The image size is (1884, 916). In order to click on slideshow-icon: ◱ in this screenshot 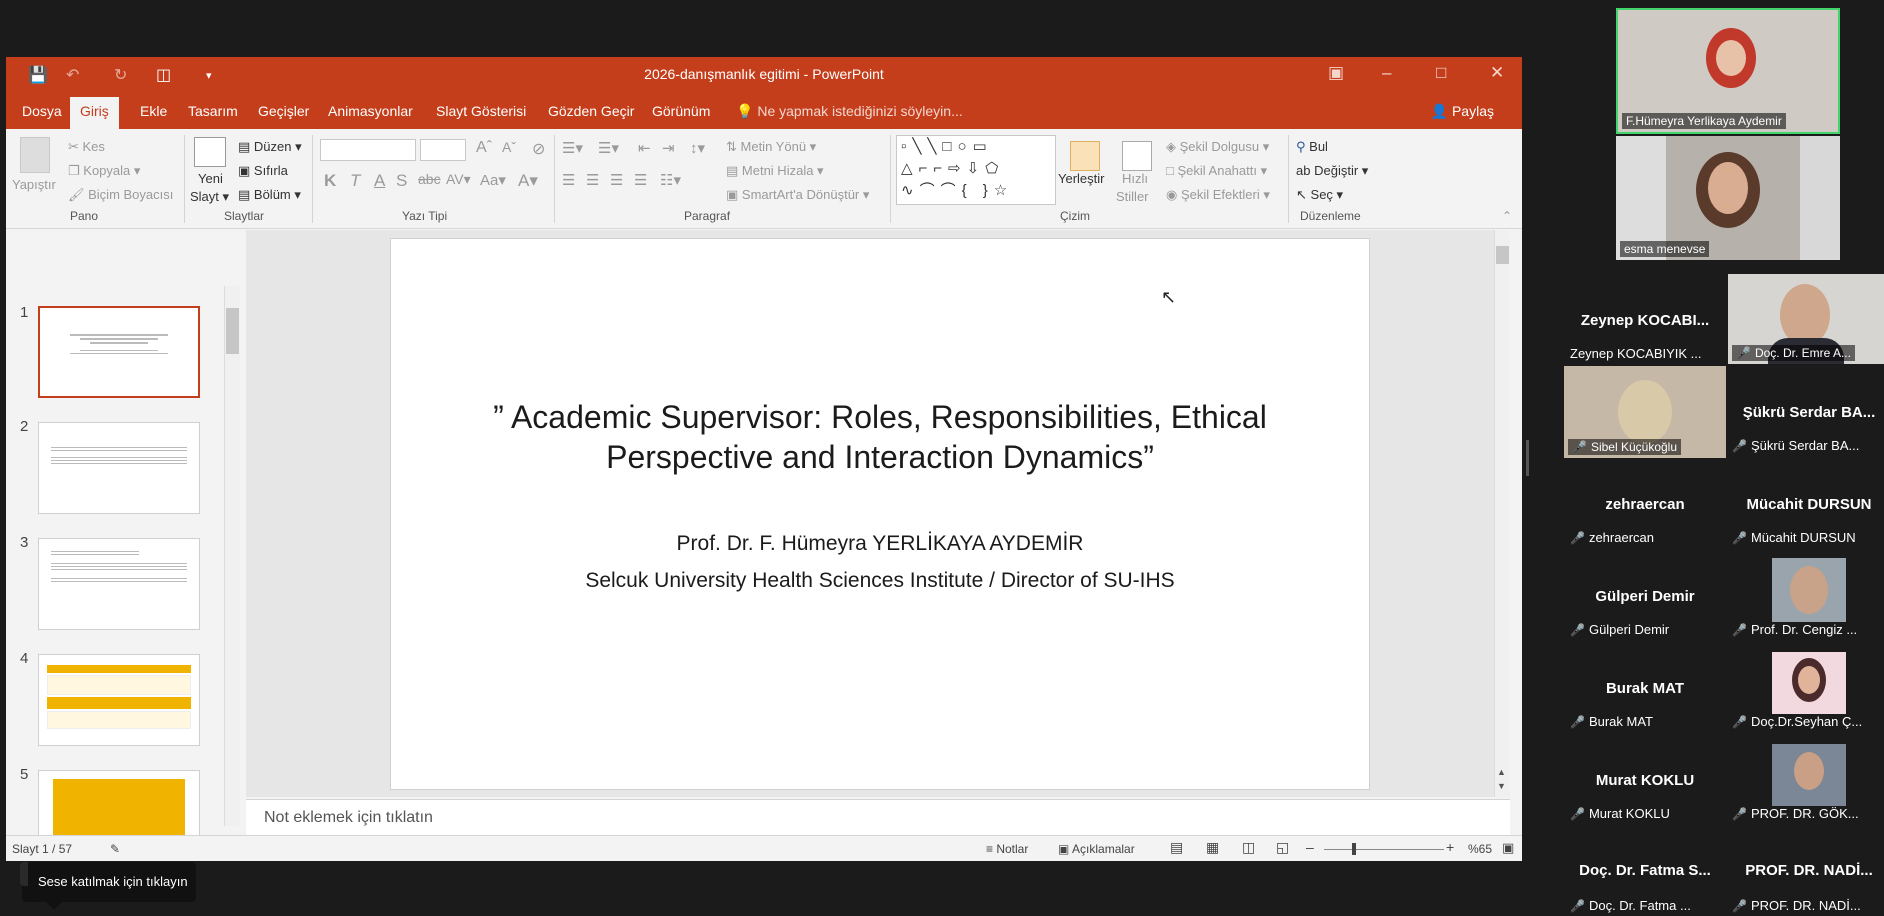, I will do `click(1282, 847)`.